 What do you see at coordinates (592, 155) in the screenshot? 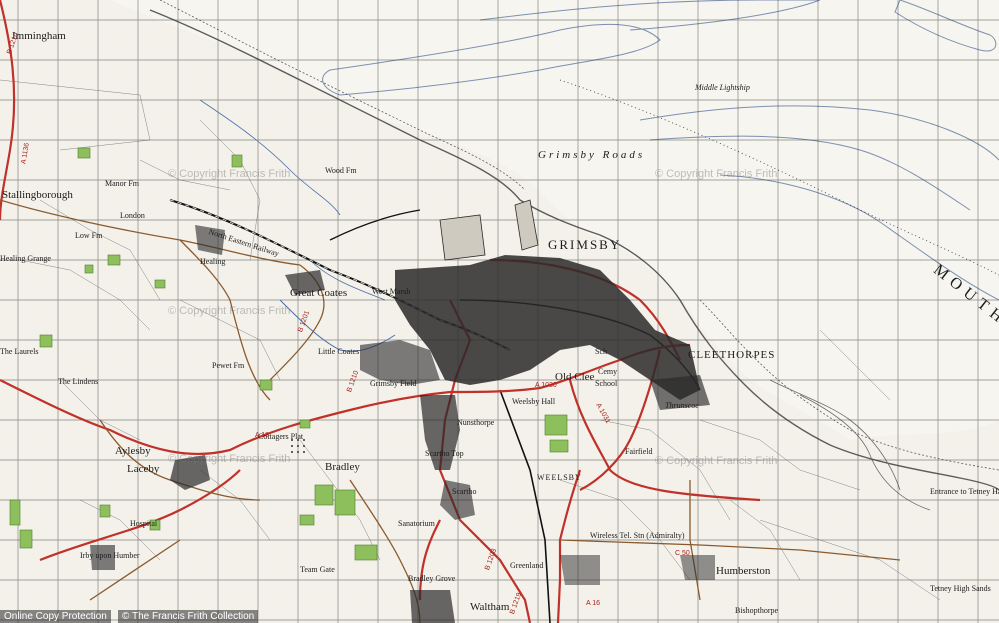
I see `feature-label-grimsby-roads: Grimsby Roads` at bounding box center [592, 155].